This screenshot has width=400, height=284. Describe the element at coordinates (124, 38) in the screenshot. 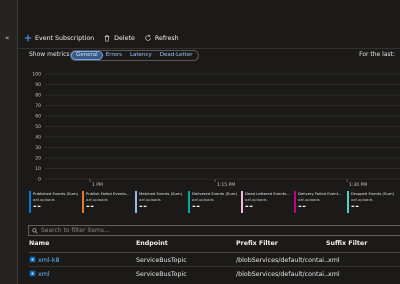

I see `delete-label: Delete` at that location.